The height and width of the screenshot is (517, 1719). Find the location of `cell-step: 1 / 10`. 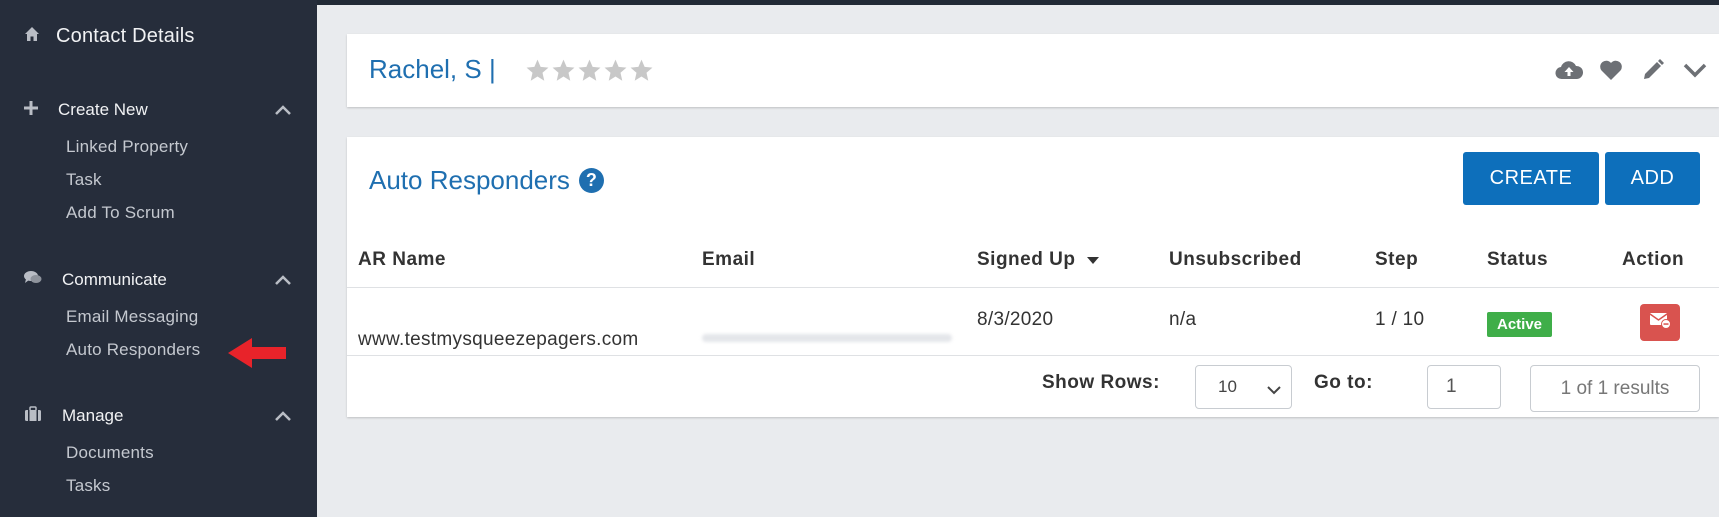

cell-step: 1 / 10 is located at coordinates (1400, 319).